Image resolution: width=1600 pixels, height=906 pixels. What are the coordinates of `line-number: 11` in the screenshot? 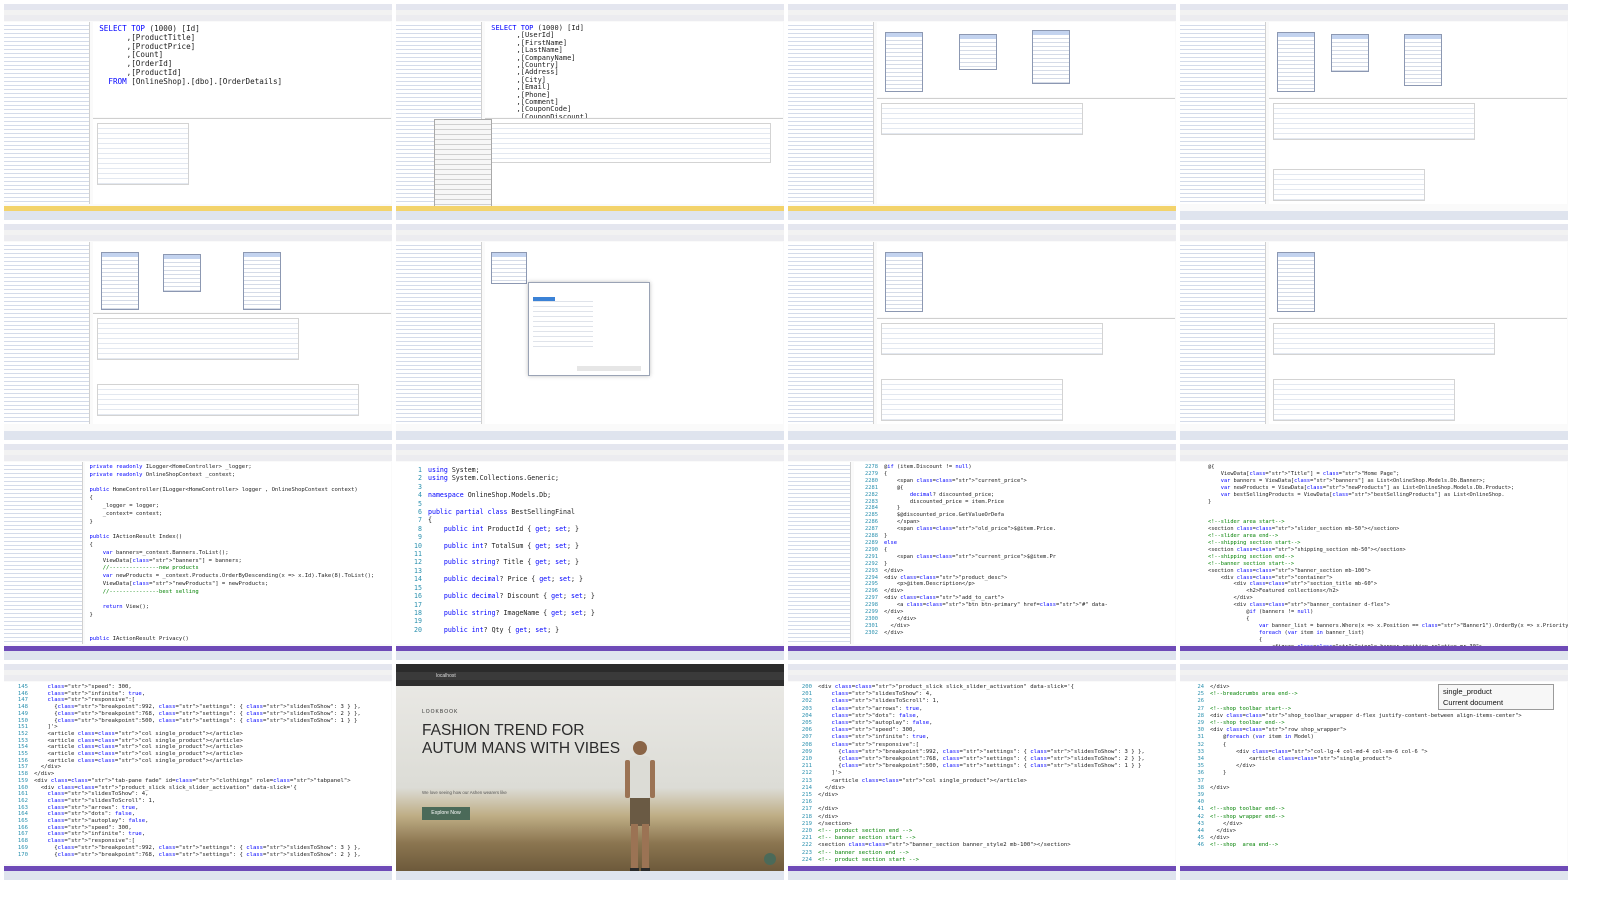 It's located at (418, 554).